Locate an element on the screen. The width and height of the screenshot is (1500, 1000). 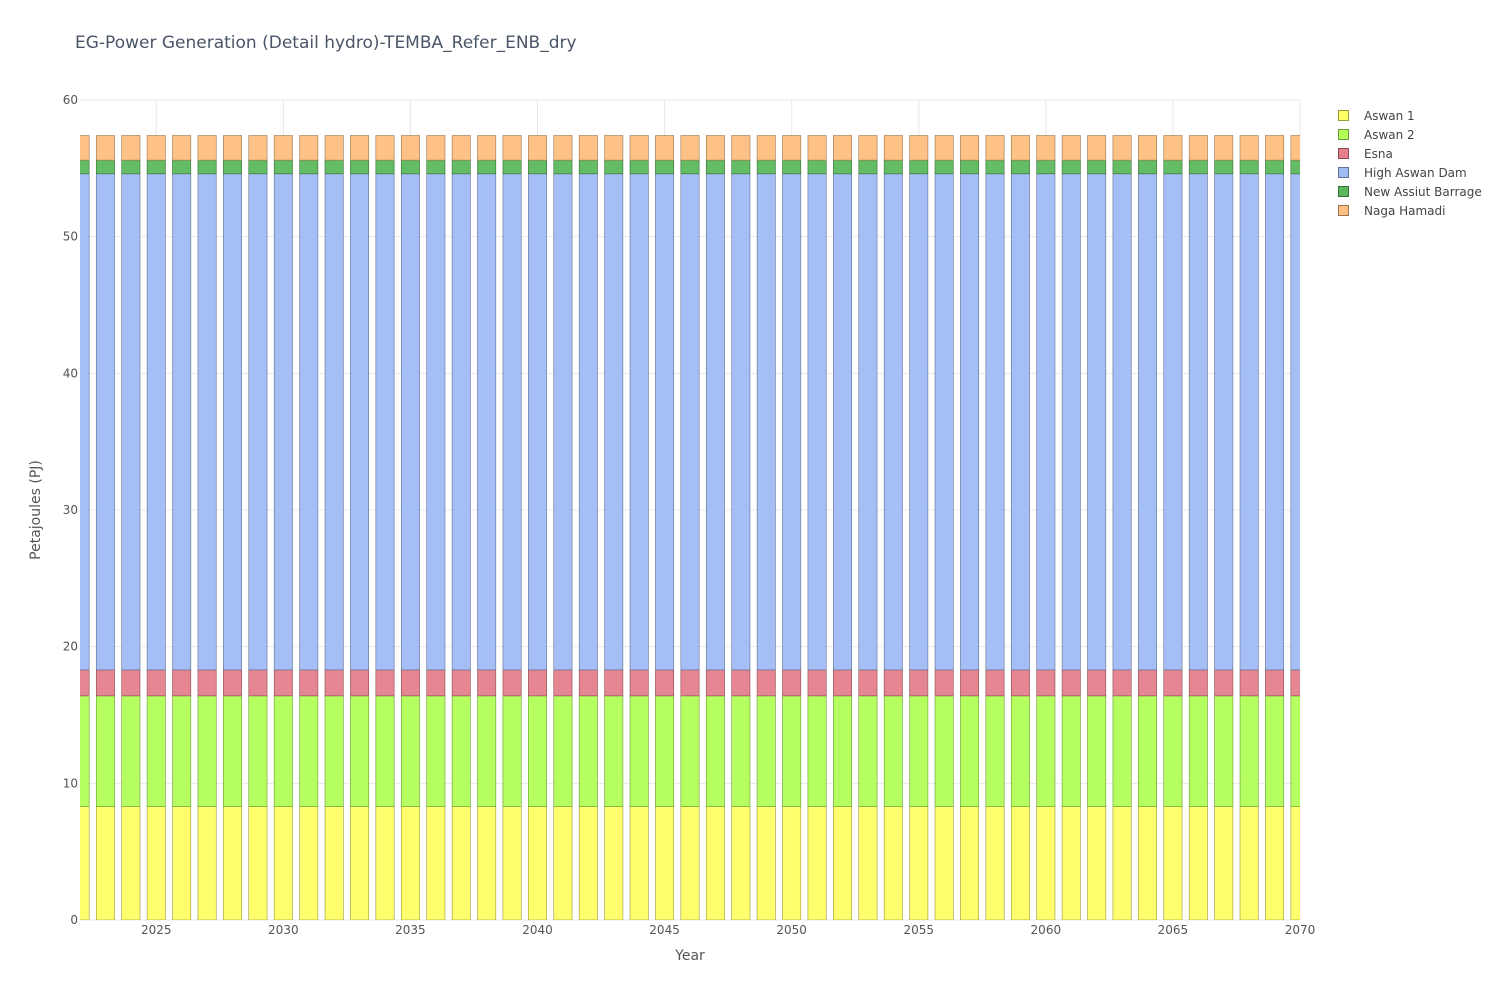
legend-item: High Aswan Dam is located at coordinates (1410, 172).